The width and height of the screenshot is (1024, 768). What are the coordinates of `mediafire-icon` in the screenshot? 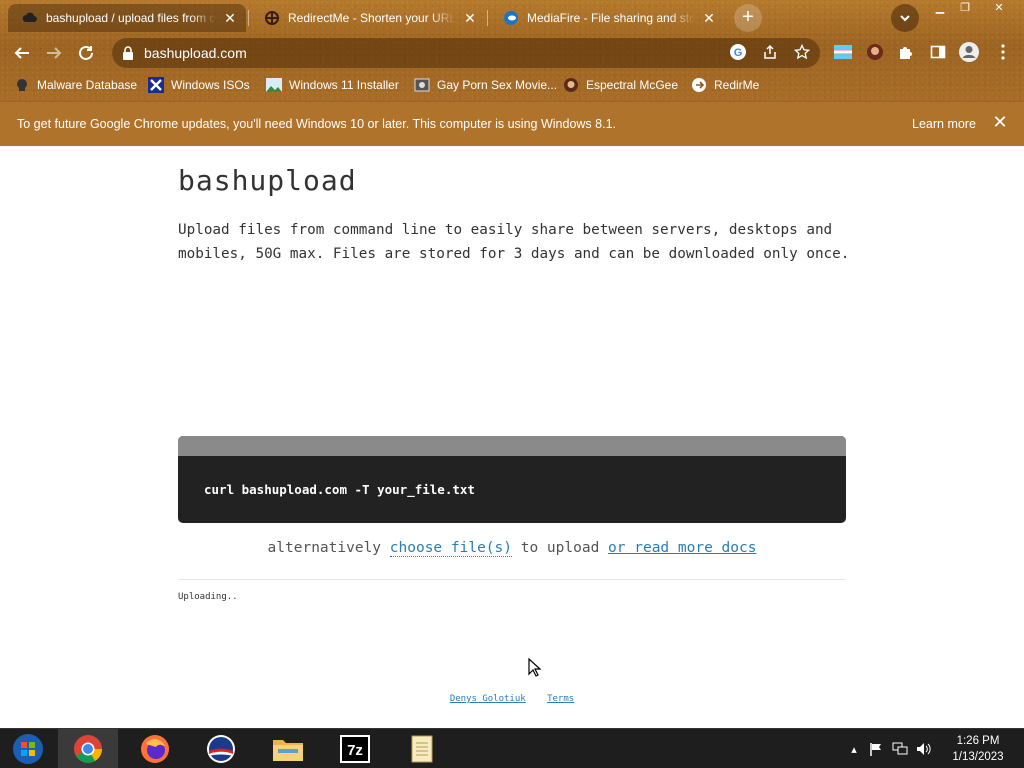 It's located at (511, 18).